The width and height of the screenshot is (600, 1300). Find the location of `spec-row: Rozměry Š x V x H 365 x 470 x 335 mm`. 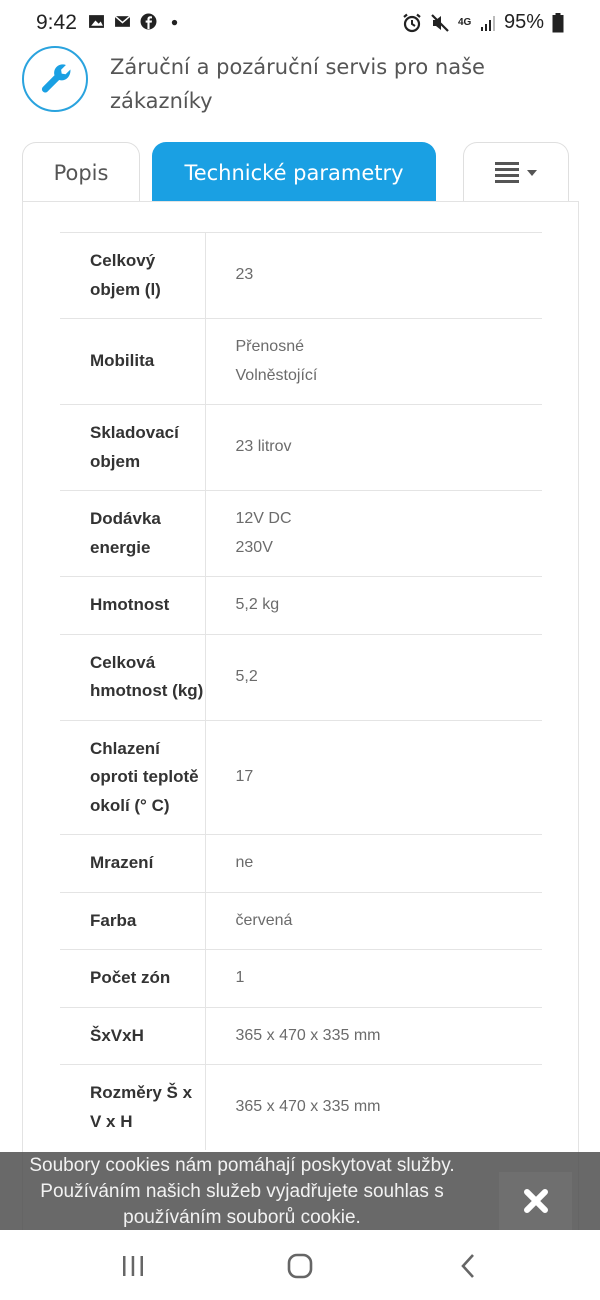

spec-row: Rozměry Š x V x H 365 x 470 x 335 mm is located at coordinates (301, 1107).